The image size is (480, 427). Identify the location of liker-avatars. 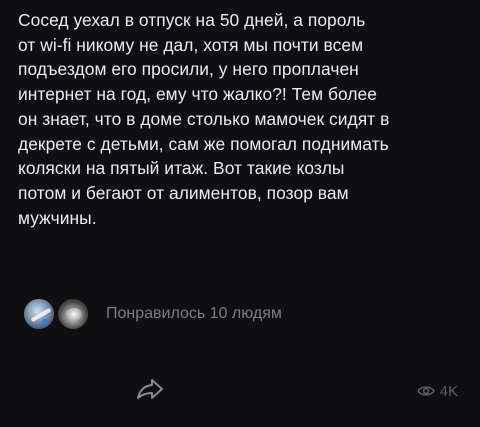
(58, 314).